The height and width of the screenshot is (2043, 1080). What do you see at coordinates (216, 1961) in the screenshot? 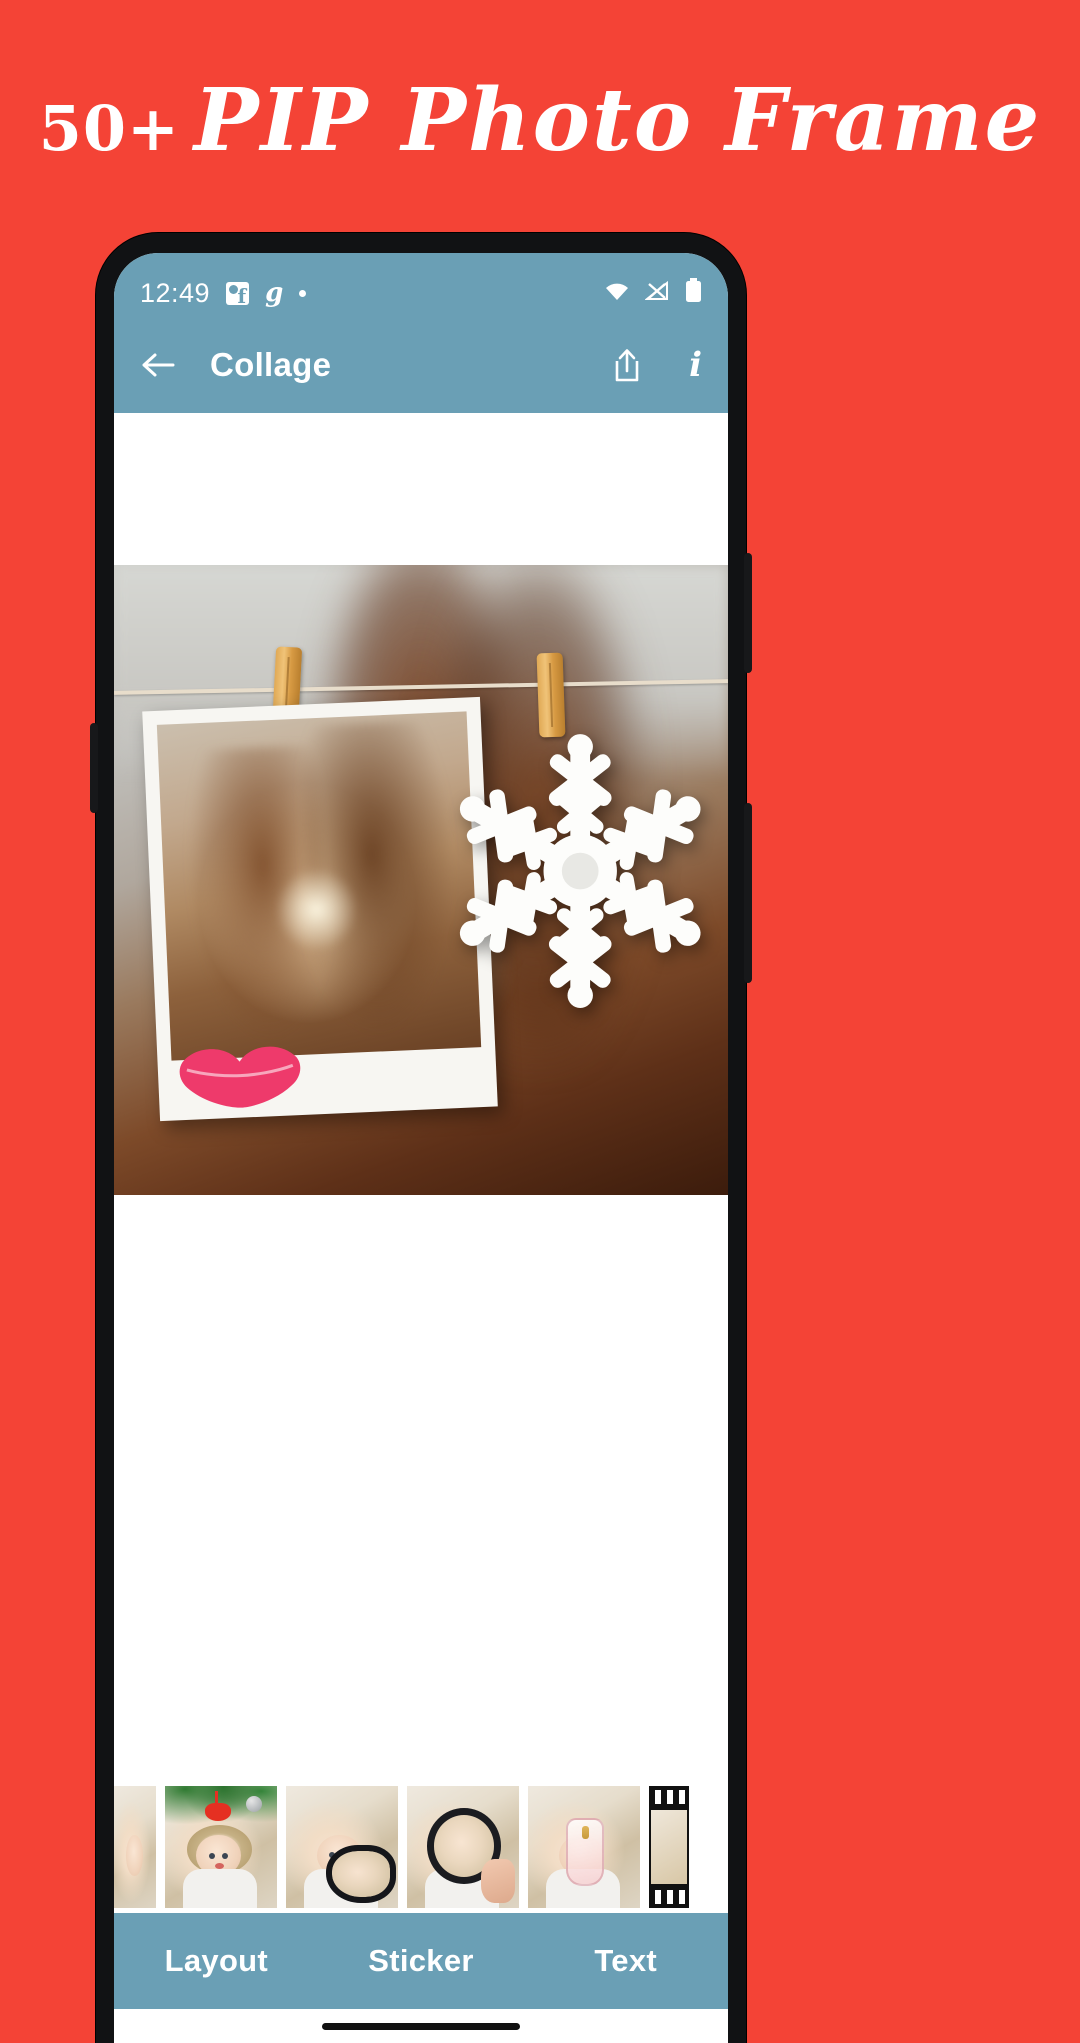
I see `tab-layout: Layout` at bounding box center [216, 1961].